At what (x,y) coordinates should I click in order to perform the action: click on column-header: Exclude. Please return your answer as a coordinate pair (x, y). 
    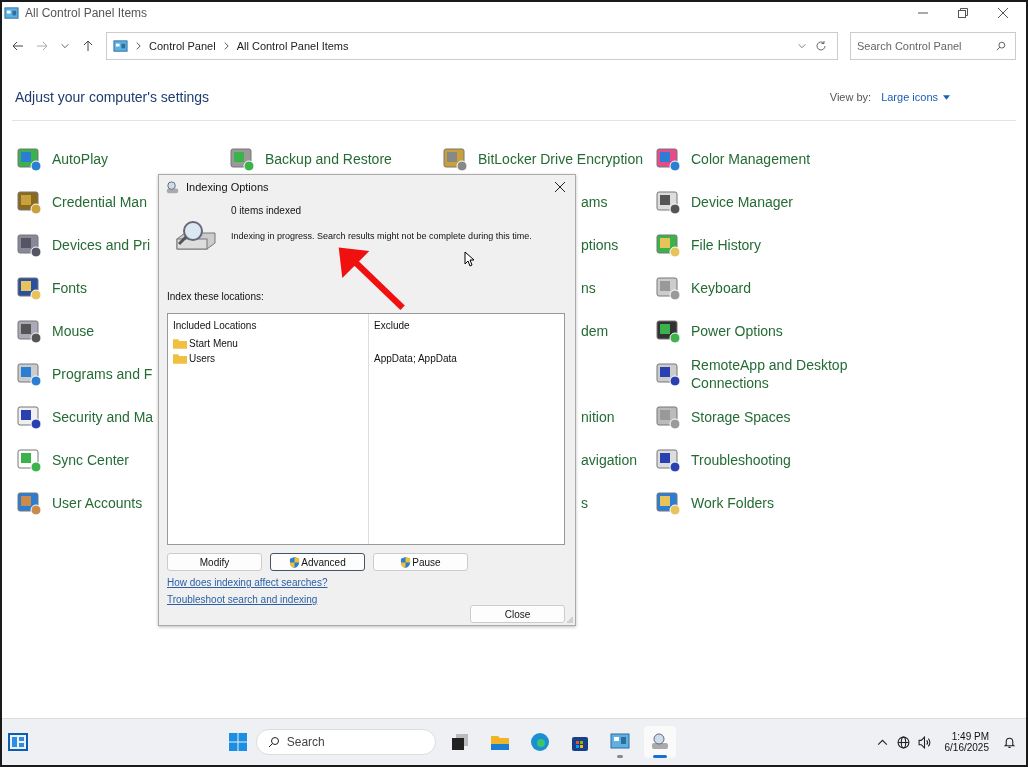
    Looking at the image, I should click on (466, 325).